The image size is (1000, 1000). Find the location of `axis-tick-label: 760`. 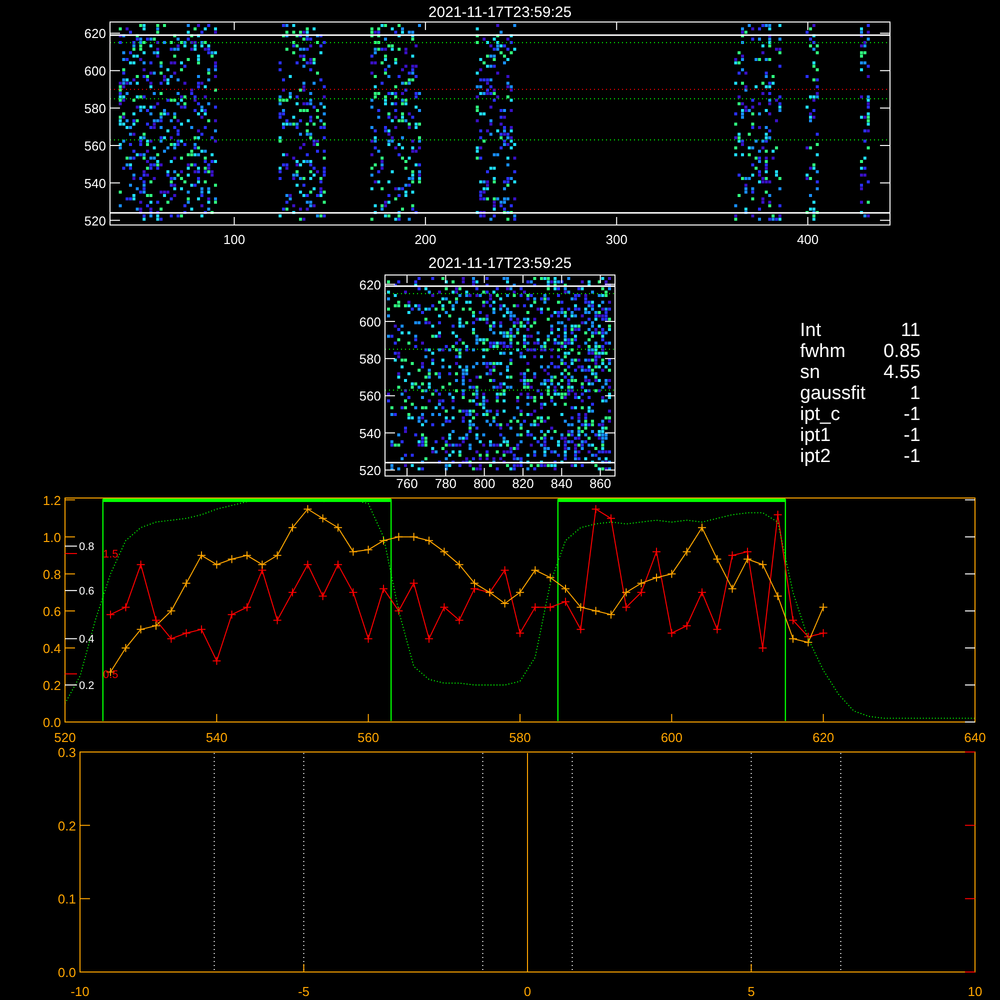

axis-tick-label: 760 is located at coordinates (407, 483).